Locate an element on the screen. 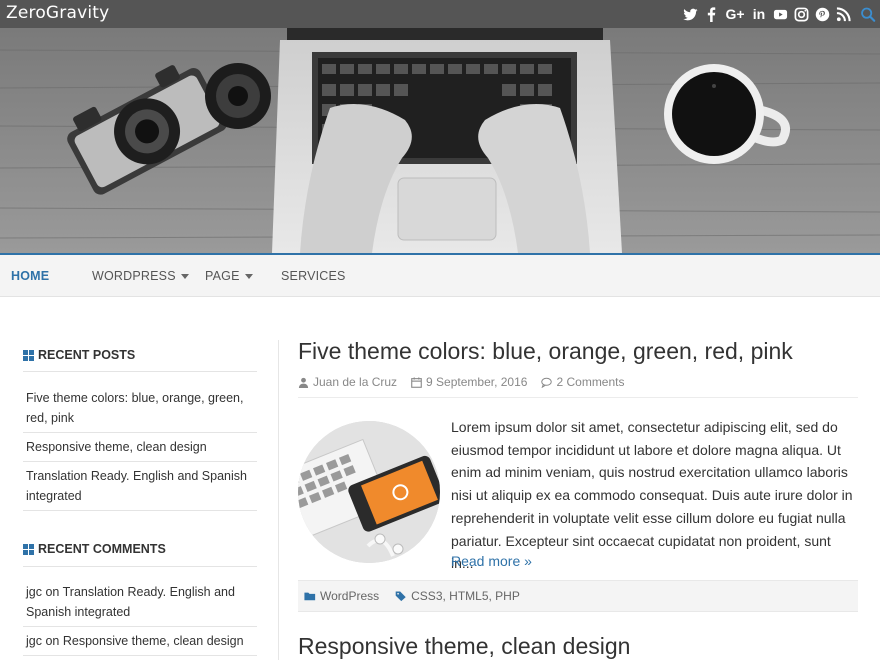 The image size is (880, 660). calendar-icon is located at coordinates (416, 382).